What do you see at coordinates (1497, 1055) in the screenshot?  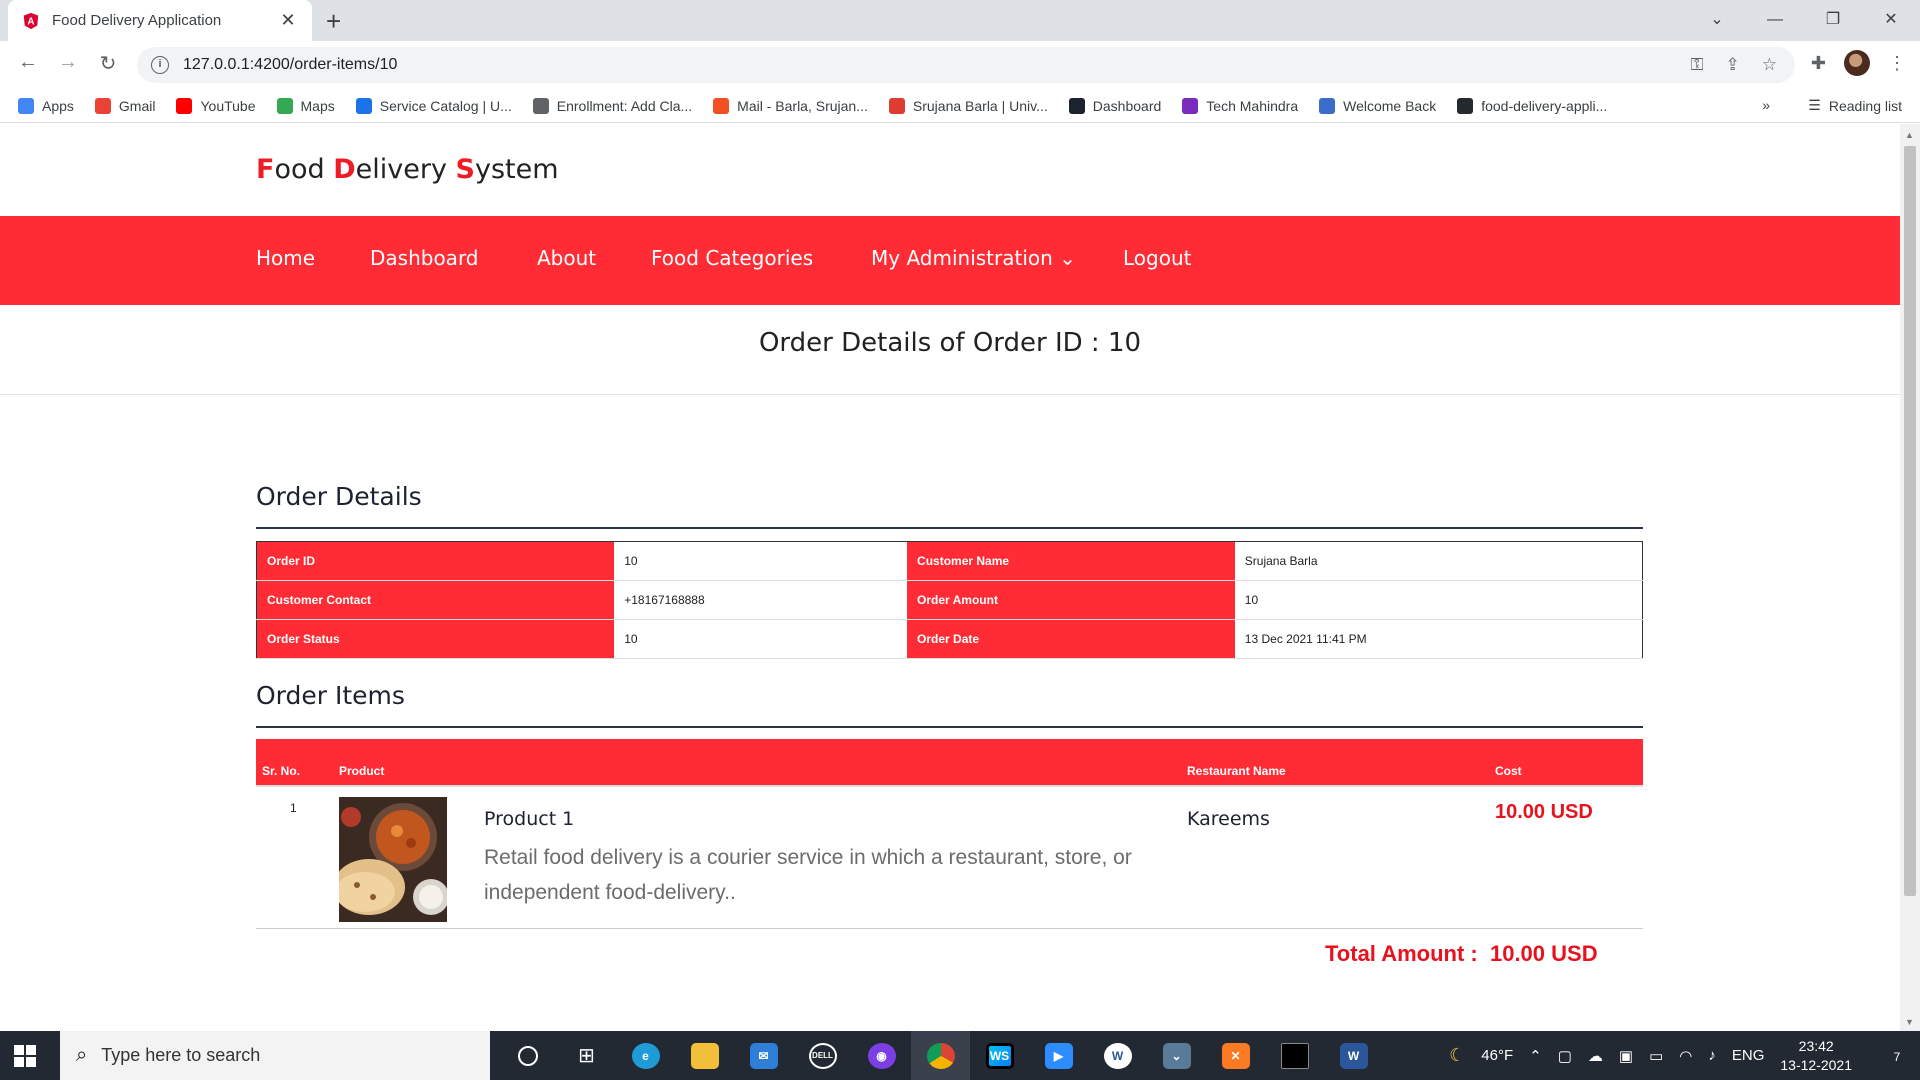 I see `weather-temp: 46°F` at bounding box center [1497, 1055].